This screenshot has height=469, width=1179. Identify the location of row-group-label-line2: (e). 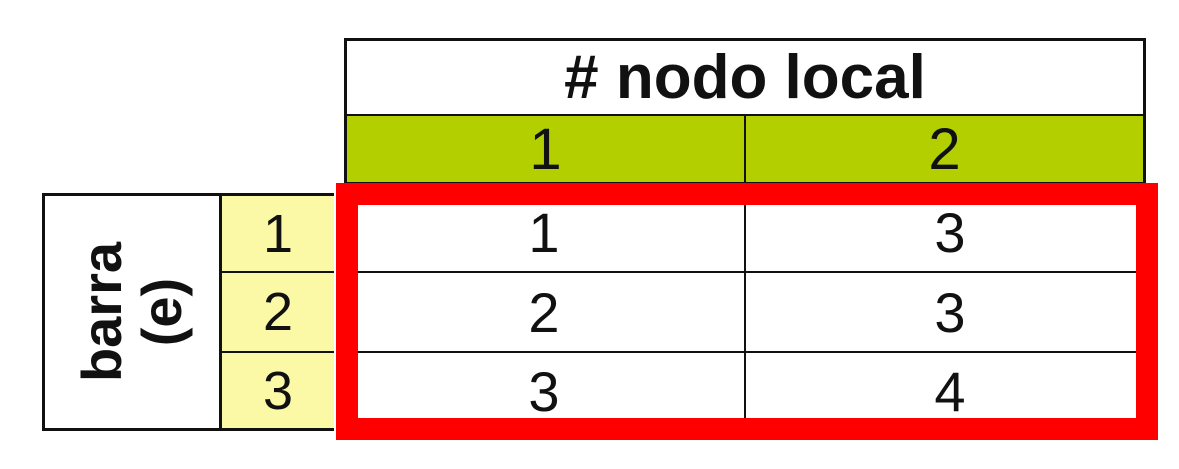
(161, 312).